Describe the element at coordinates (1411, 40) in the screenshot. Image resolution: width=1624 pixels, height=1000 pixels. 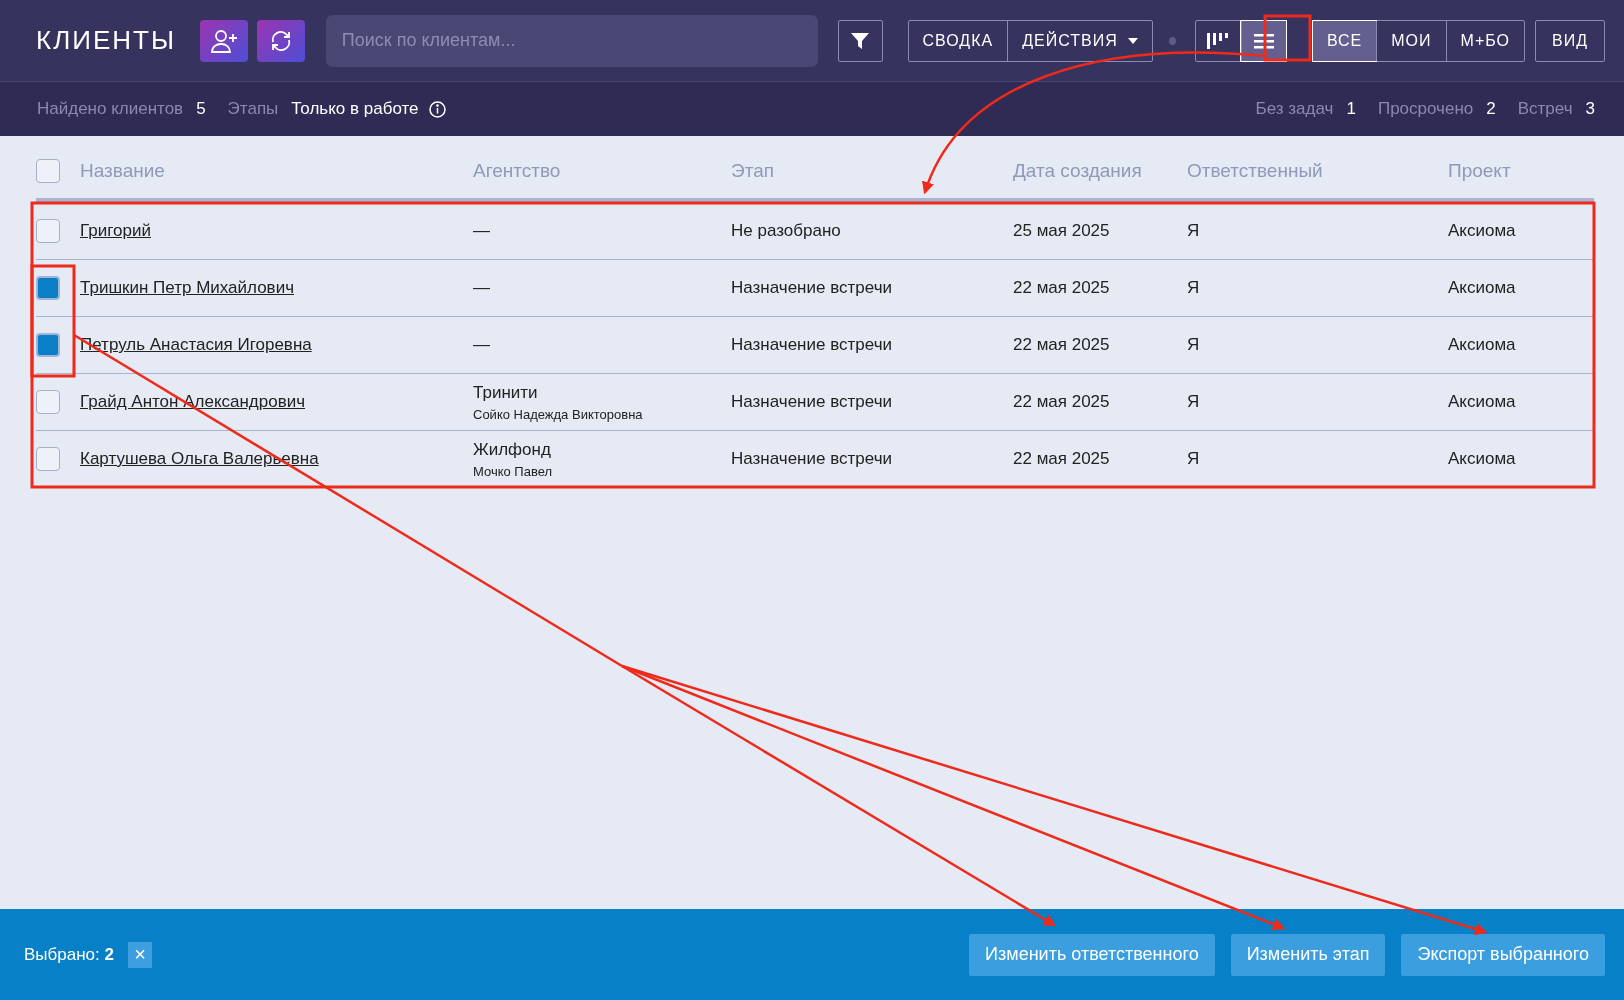
I see `scope-tab: МОИ` at that location.